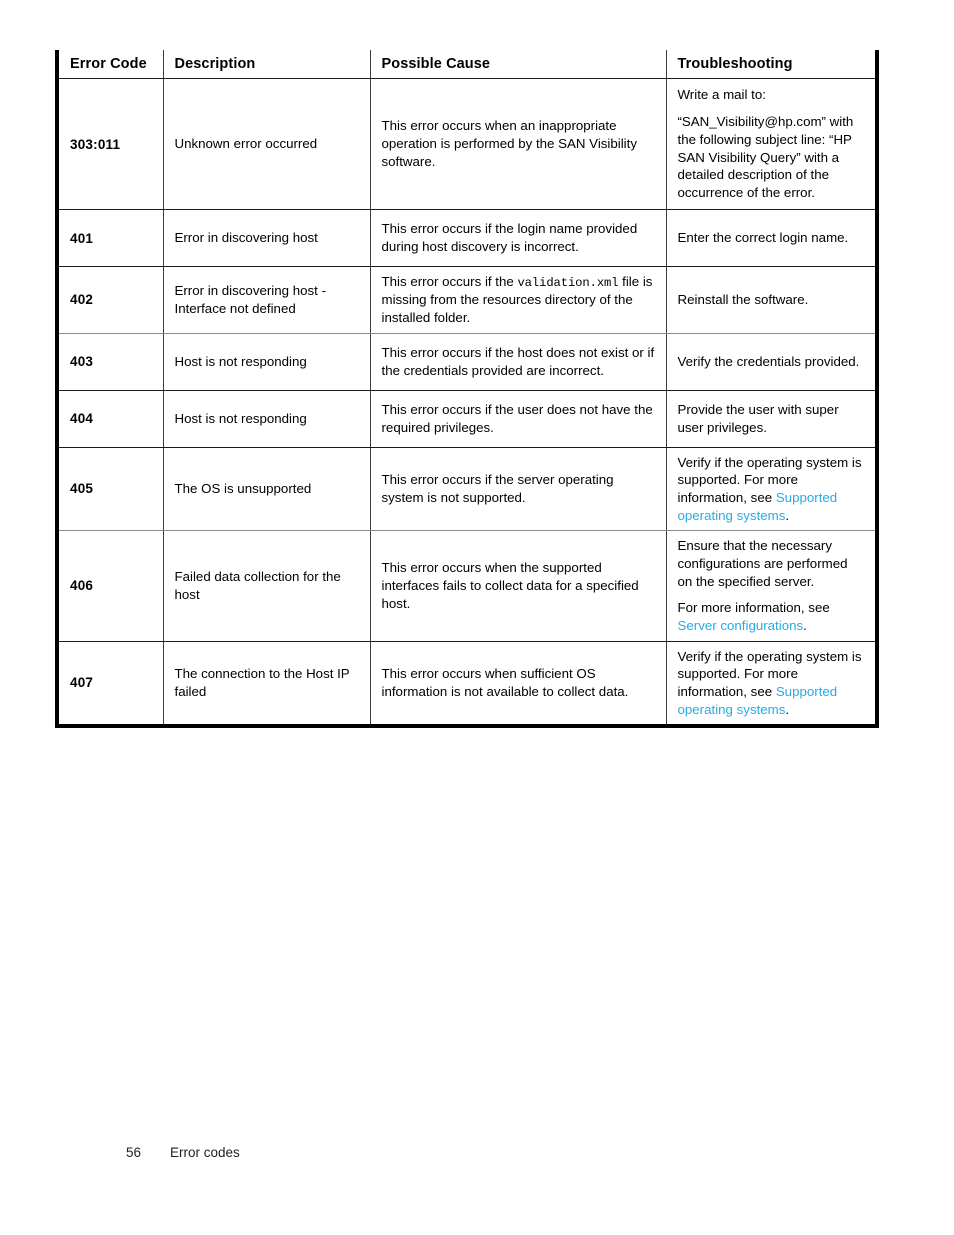  What do you see at coordinates (110, 586) in the screenshot?
I see `cell-error-code: 406` at bounding box center [110, 586].